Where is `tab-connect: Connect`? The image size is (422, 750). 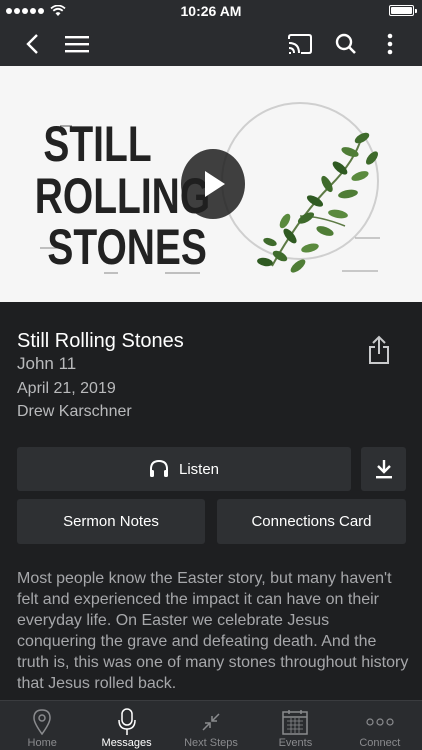 tab-connect: Connect is located at coordinates (380, 725).